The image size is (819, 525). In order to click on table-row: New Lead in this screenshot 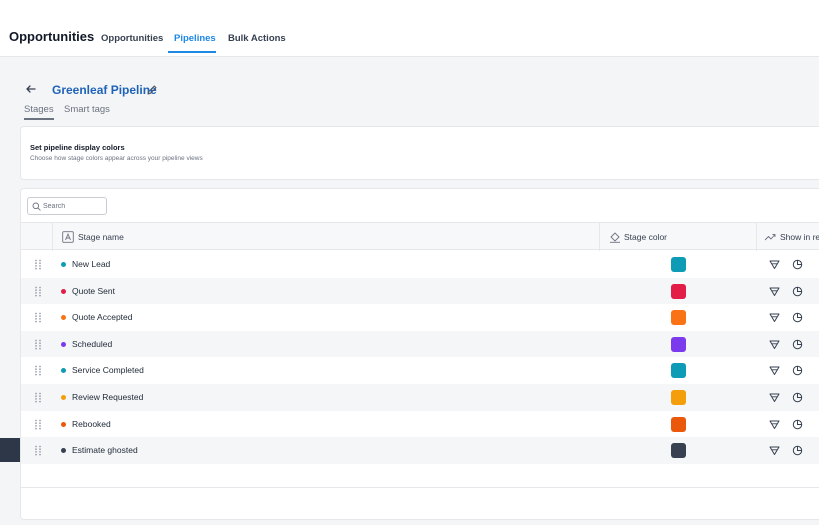, I will do `click(420, 264)`.